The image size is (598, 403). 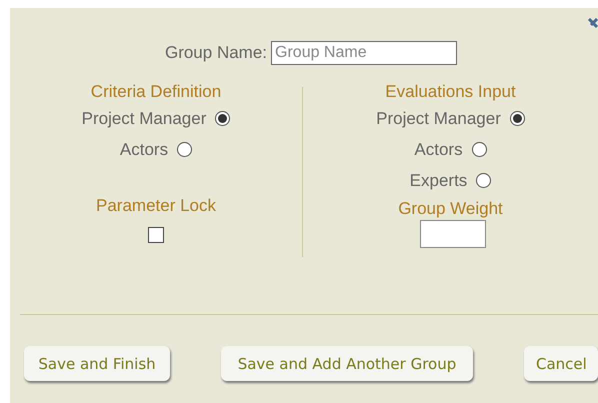 I want to click on section-title: Parameter Lock, so click(x=156, y=206).